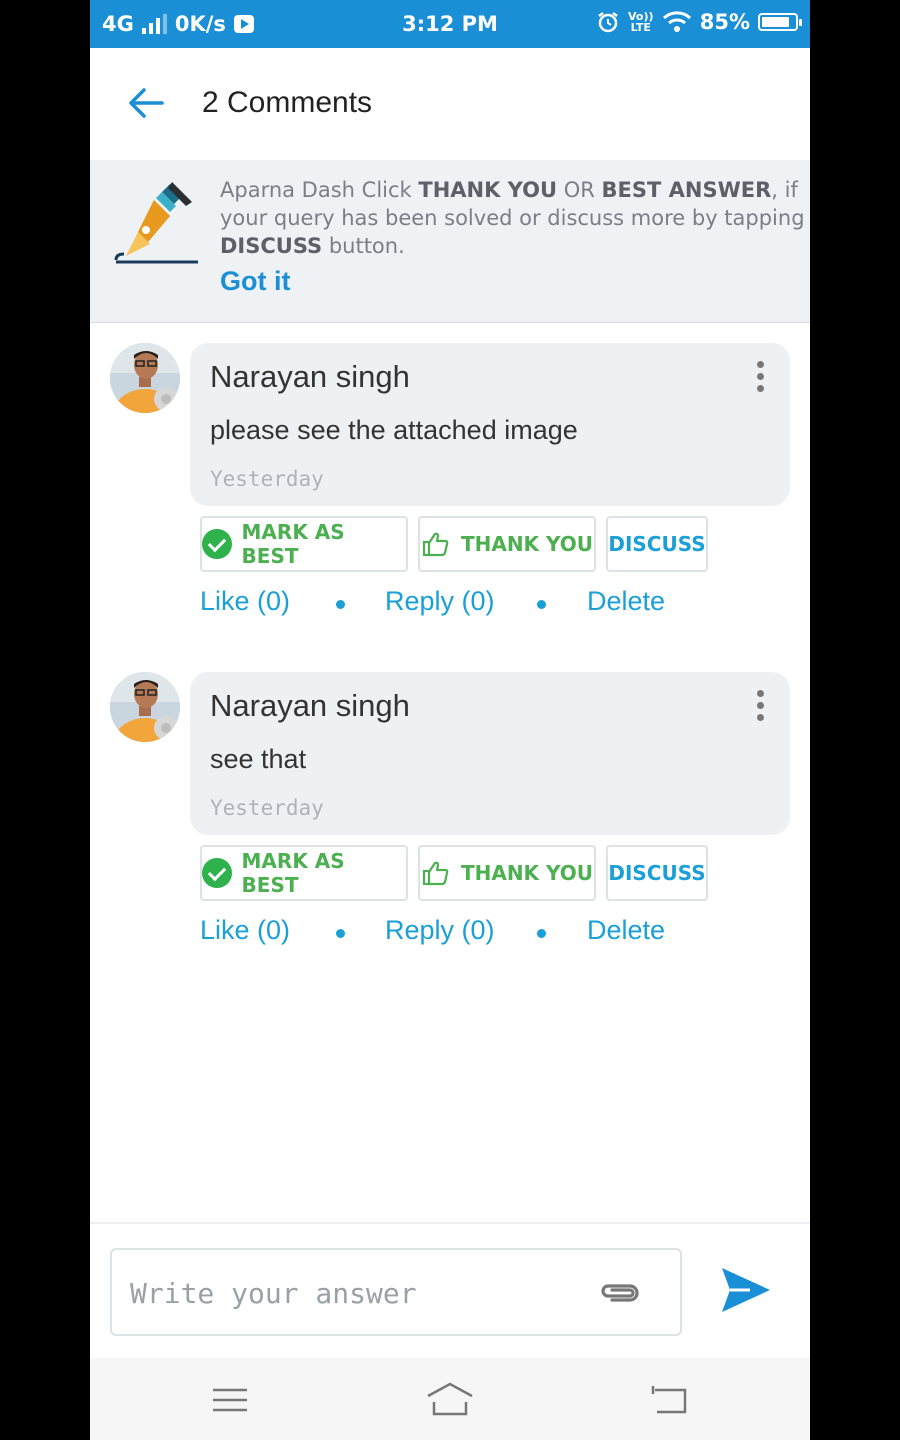  Describe the element at coordinates (640, 22) in the screenshot. I see `volte-icon: Vo)) LTE` at that location.